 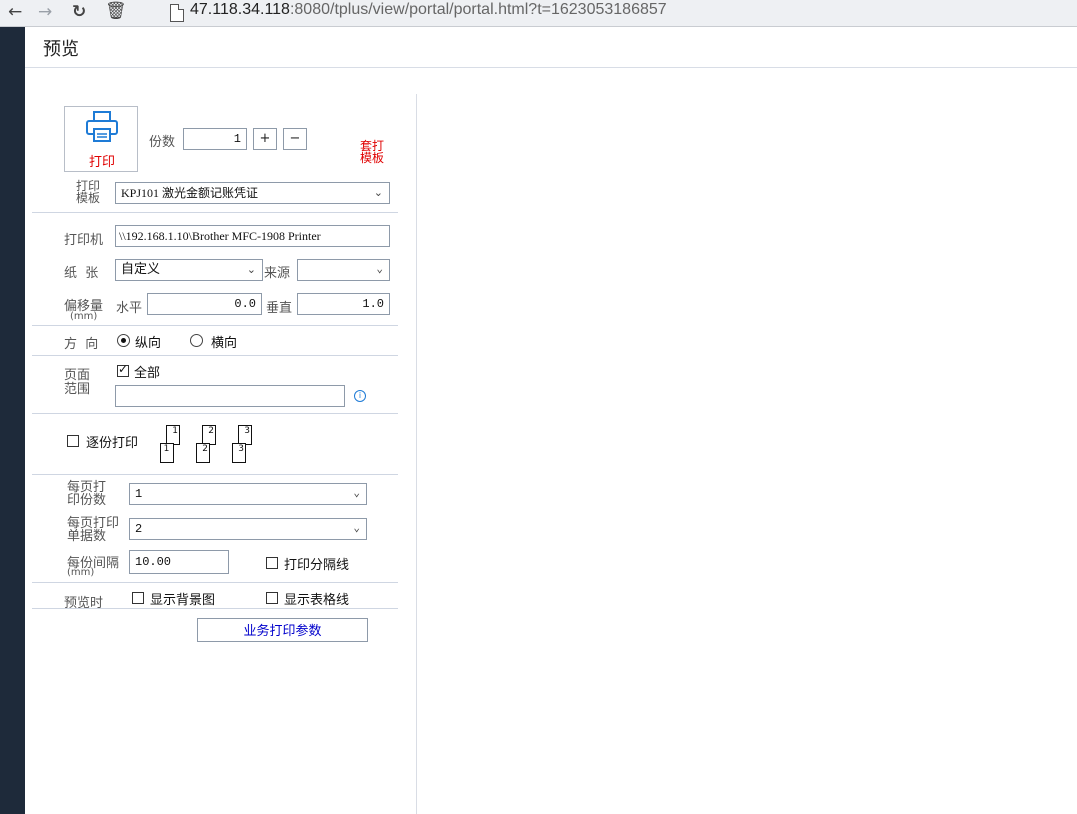 What do you see at coordinates (102, 162) in the screenshot?
I see `print-button-label: 打印` at bounding box center [102, 162].